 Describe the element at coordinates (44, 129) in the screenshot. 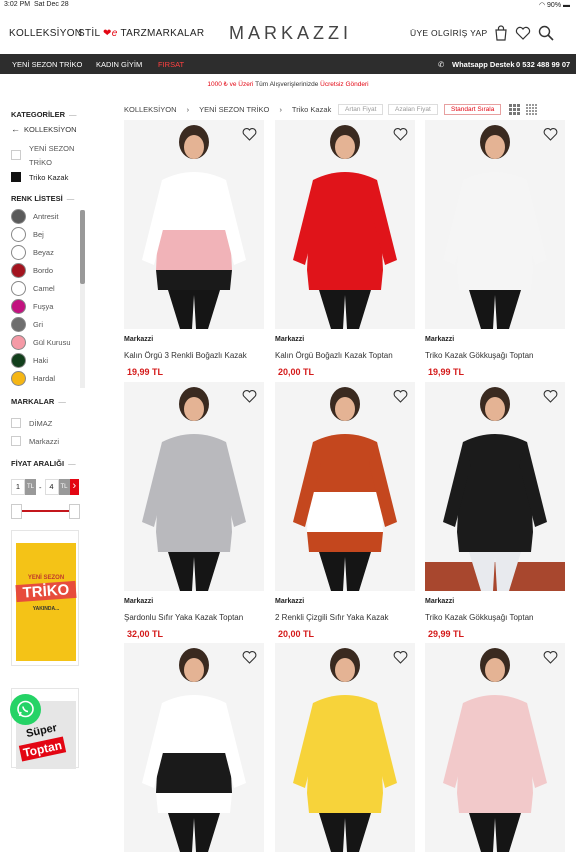

I see `category-root: ← KOLLEKSİYON` at that location.